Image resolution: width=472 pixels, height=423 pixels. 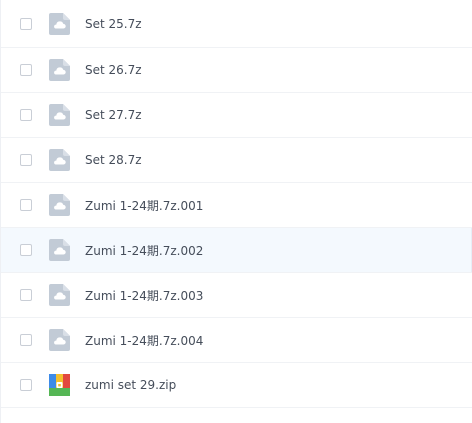 I want to click on file-row: zumi set 29.zip, so click(x=236, y=385).